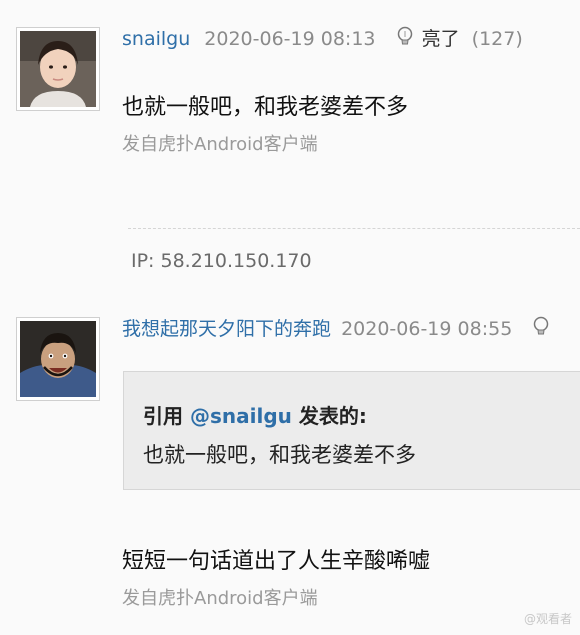  I want to click on post-meta: snailgu 2020-06-19 08:13 亮了 (127), so click(322, 38).